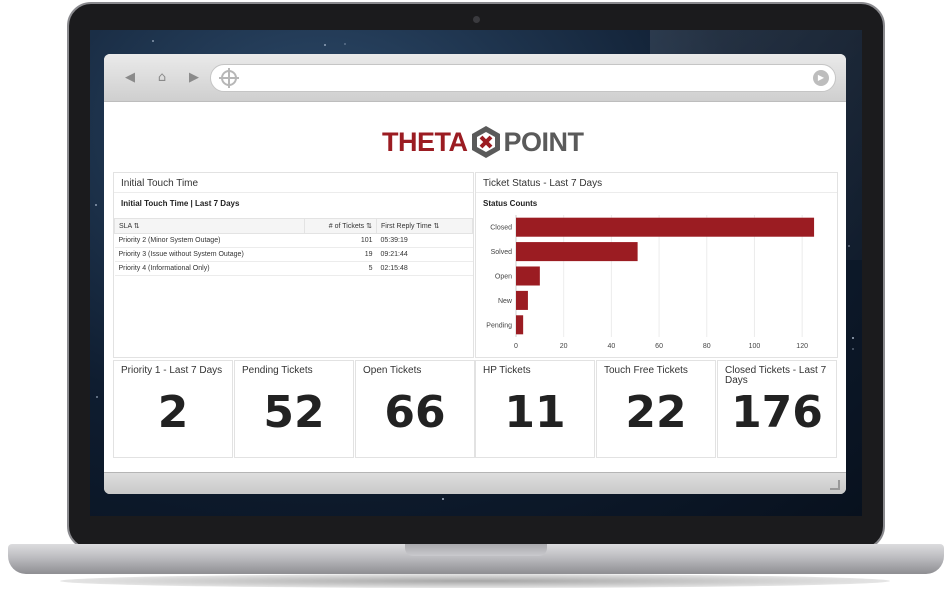  I want to click on category-label: Pending, so click(499, 325).